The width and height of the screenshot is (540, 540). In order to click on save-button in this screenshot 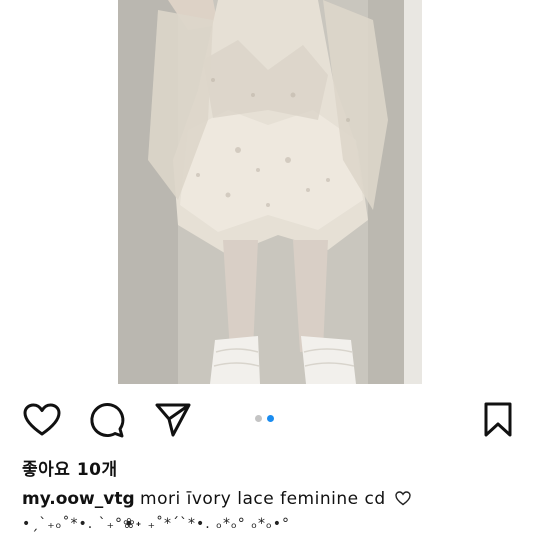, I will do `click(498, 420)`.